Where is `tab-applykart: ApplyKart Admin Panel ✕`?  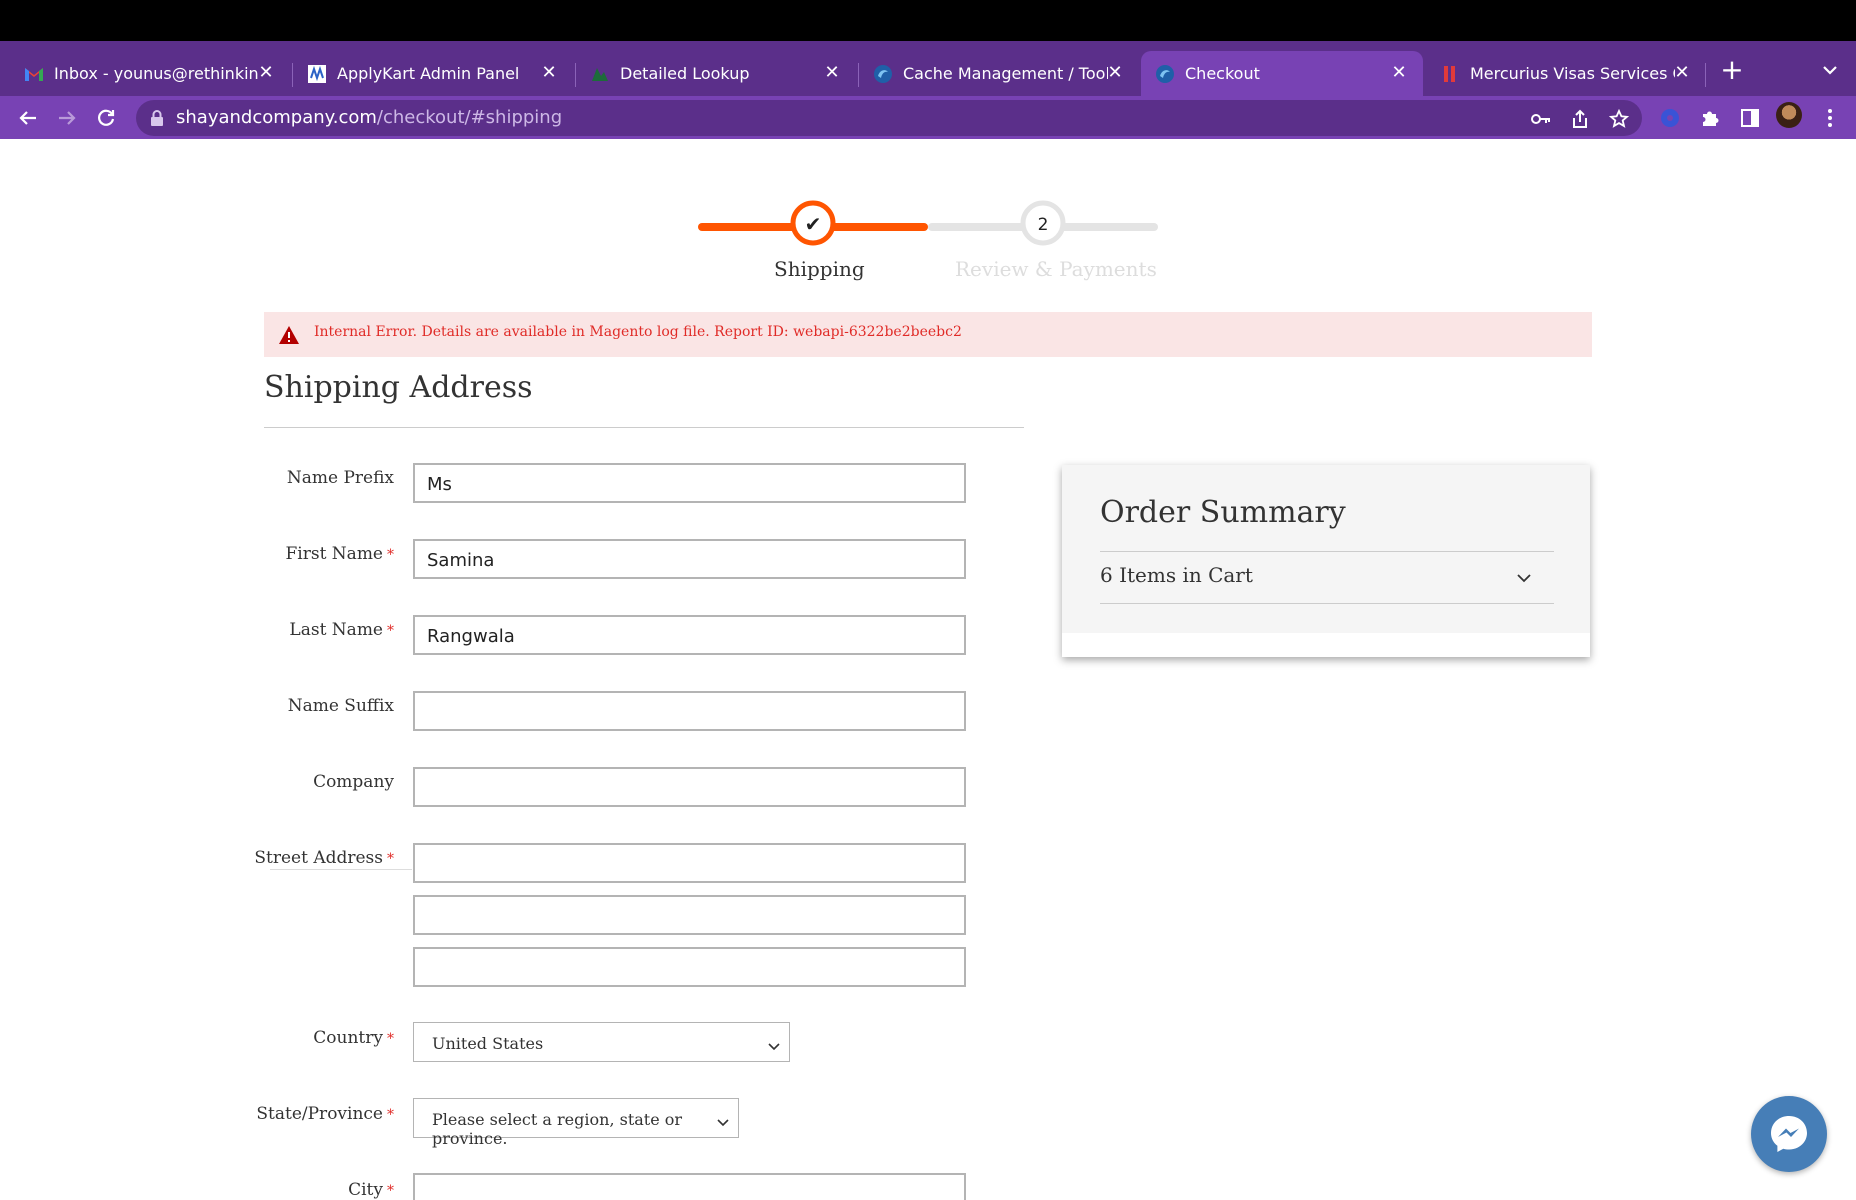
tab-applykart: ApplyKart Admin Panel ✕ is located at coordinates (428, 73).